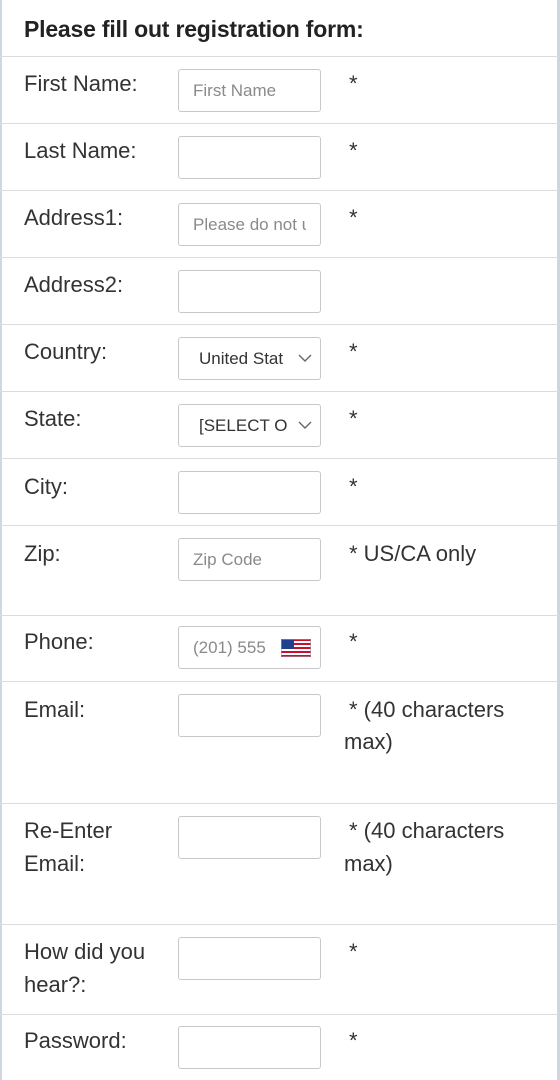  I want to click on country-select: United Stat, so click(249, 358).